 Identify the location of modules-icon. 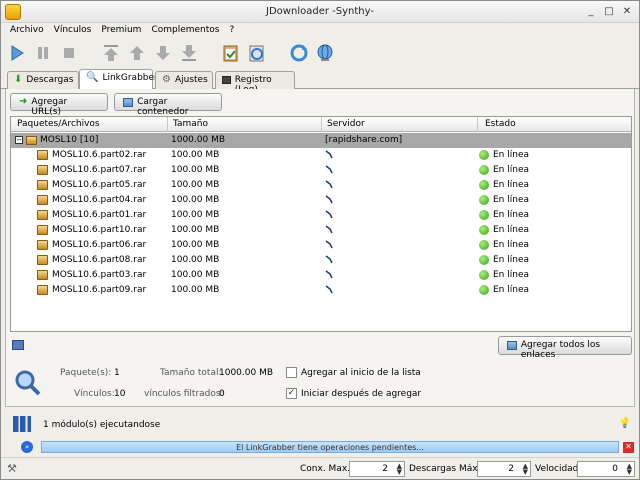
(22, 424).